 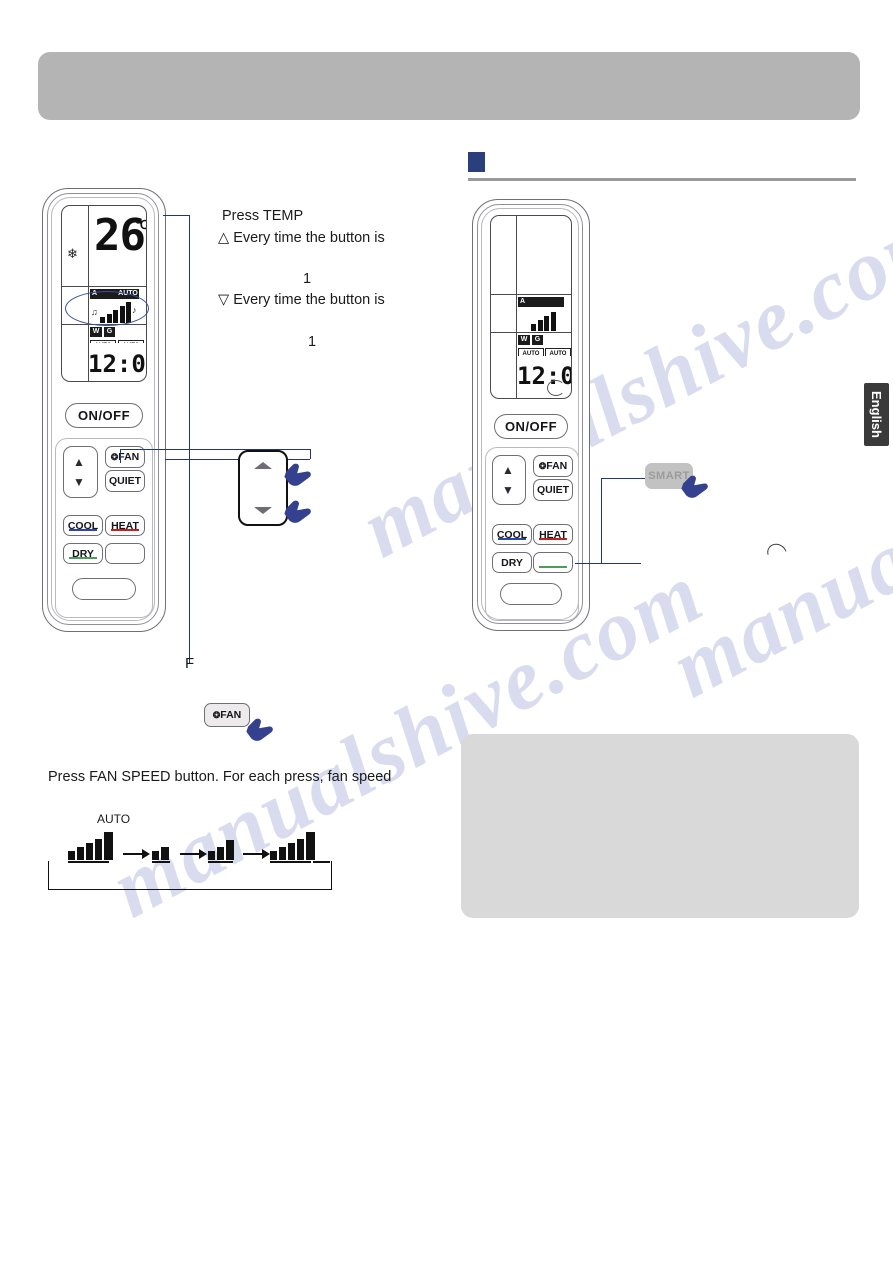 I want to click on remote-lcd-display: A W G AUTO AUTO \\|// \\|//, so click(x=531, y=293).